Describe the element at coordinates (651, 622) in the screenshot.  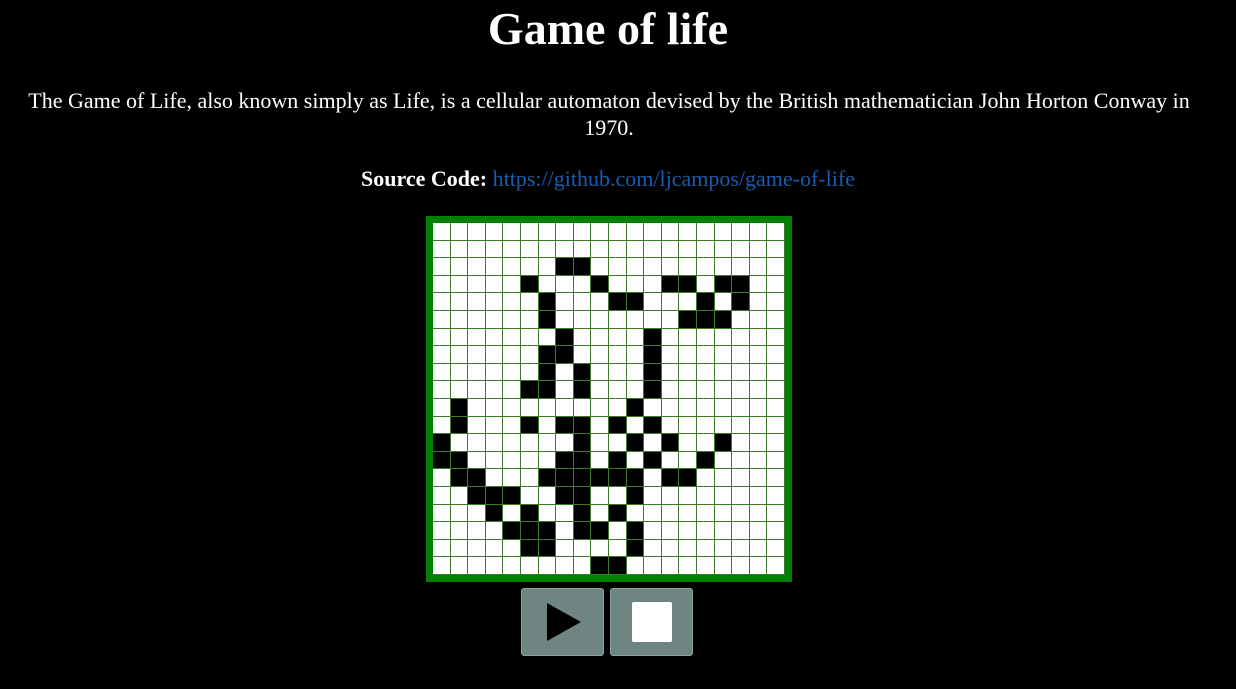
I see `stop-button` at that location.